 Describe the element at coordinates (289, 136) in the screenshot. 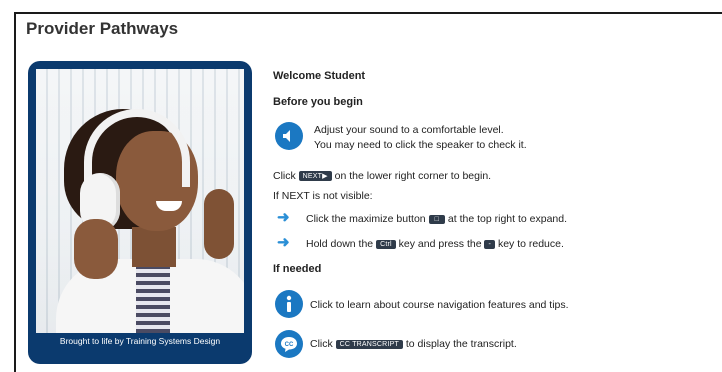

I see `speaker-icon` at that location.